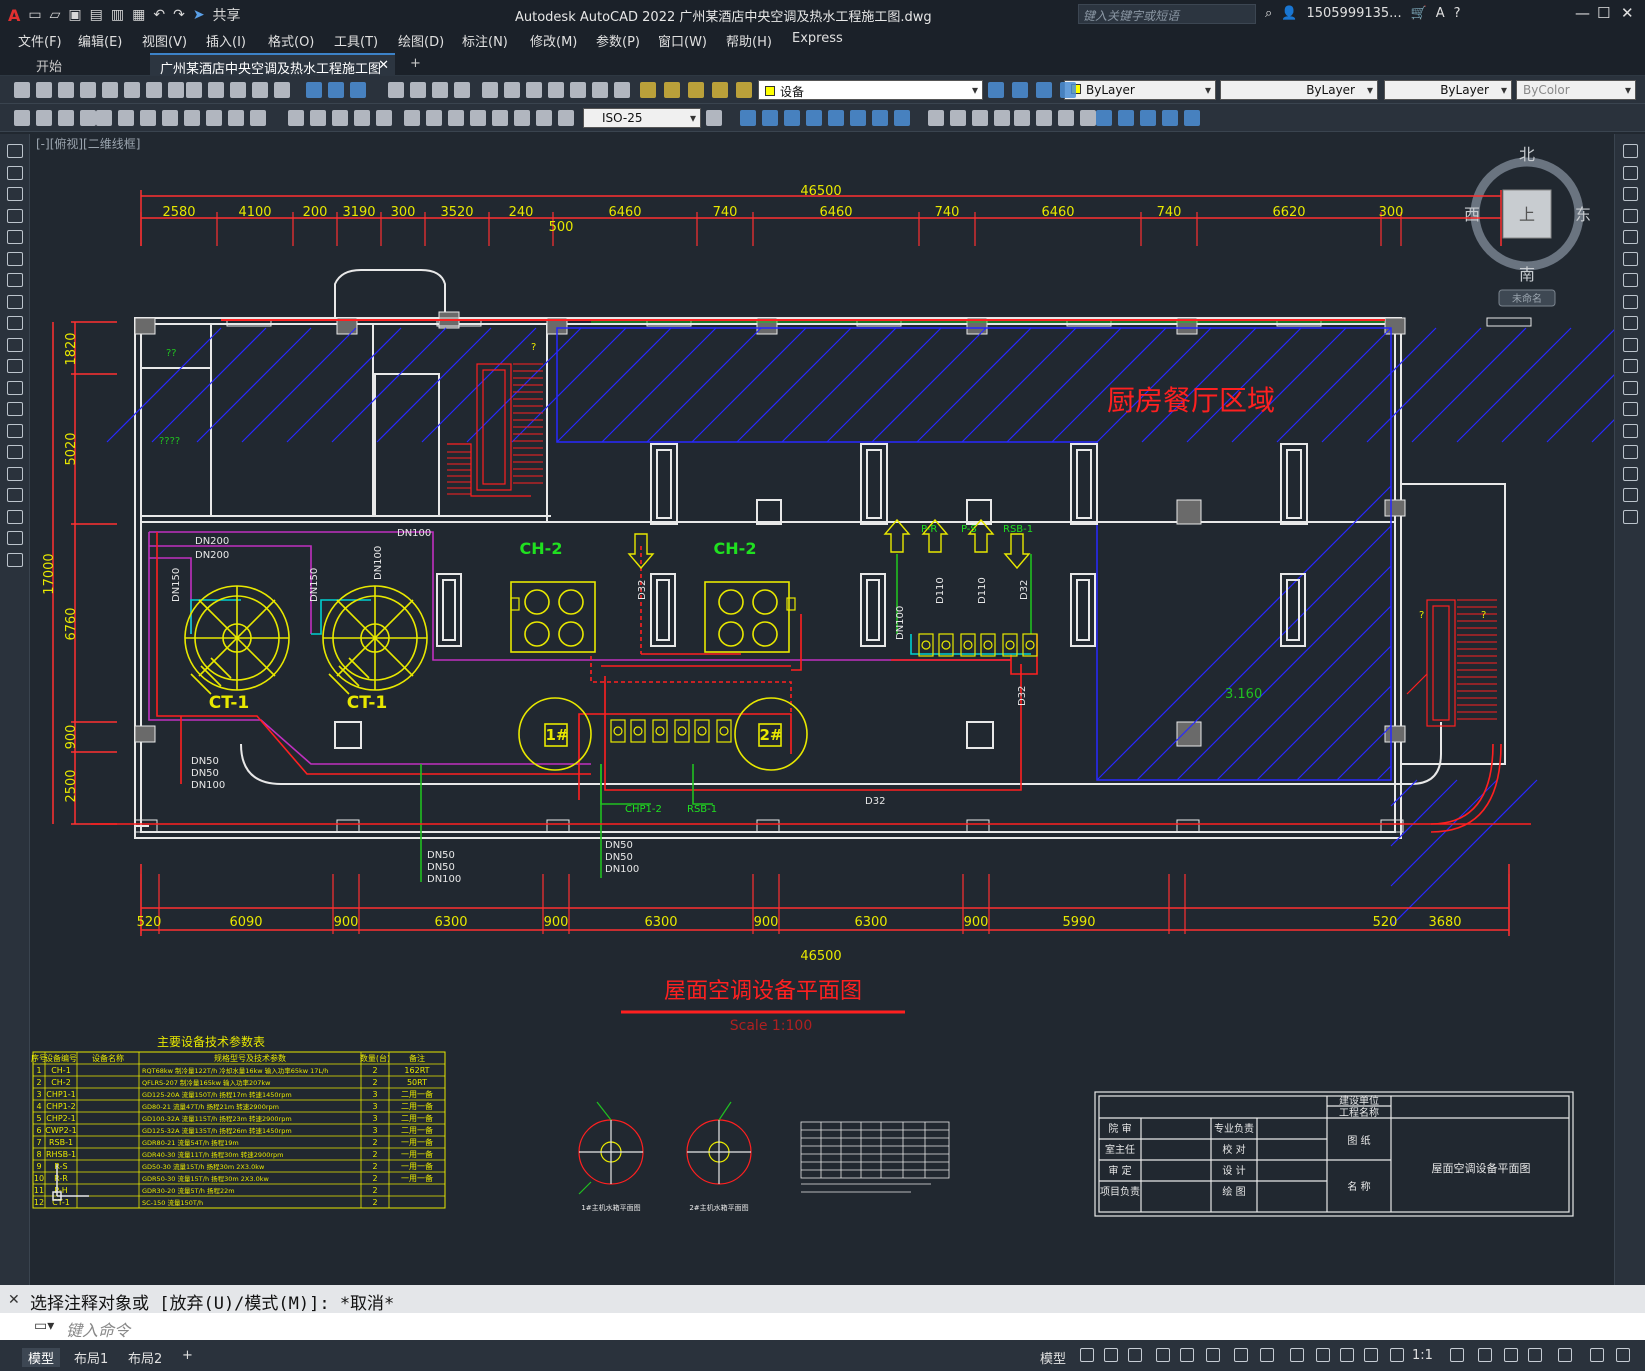  What do you see at coordinates (982, 590) in the screenshot?
I see `pipe-label: D110` at bounding box center [982, 590].